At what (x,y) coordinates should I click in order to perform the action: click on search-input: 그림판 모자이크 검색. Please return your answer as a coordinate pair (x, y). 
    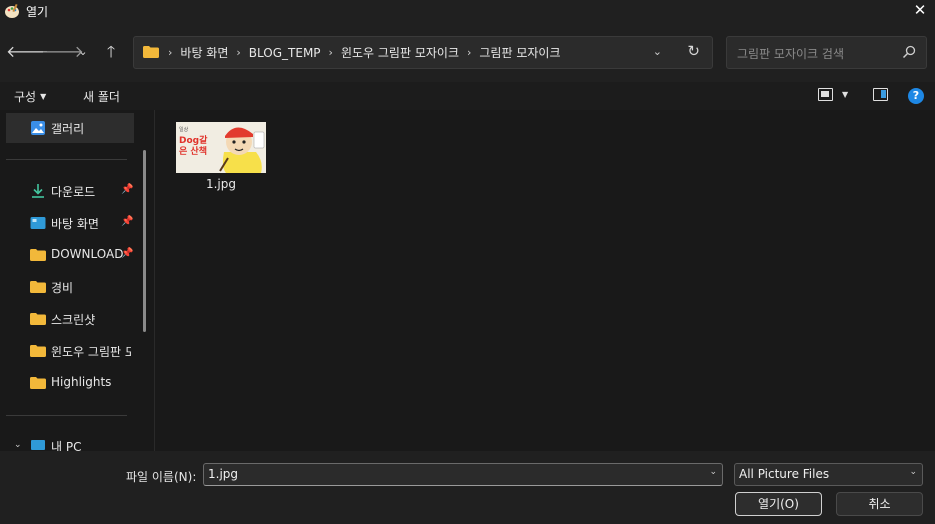
    Looking at the image, I should click on (826, 52).